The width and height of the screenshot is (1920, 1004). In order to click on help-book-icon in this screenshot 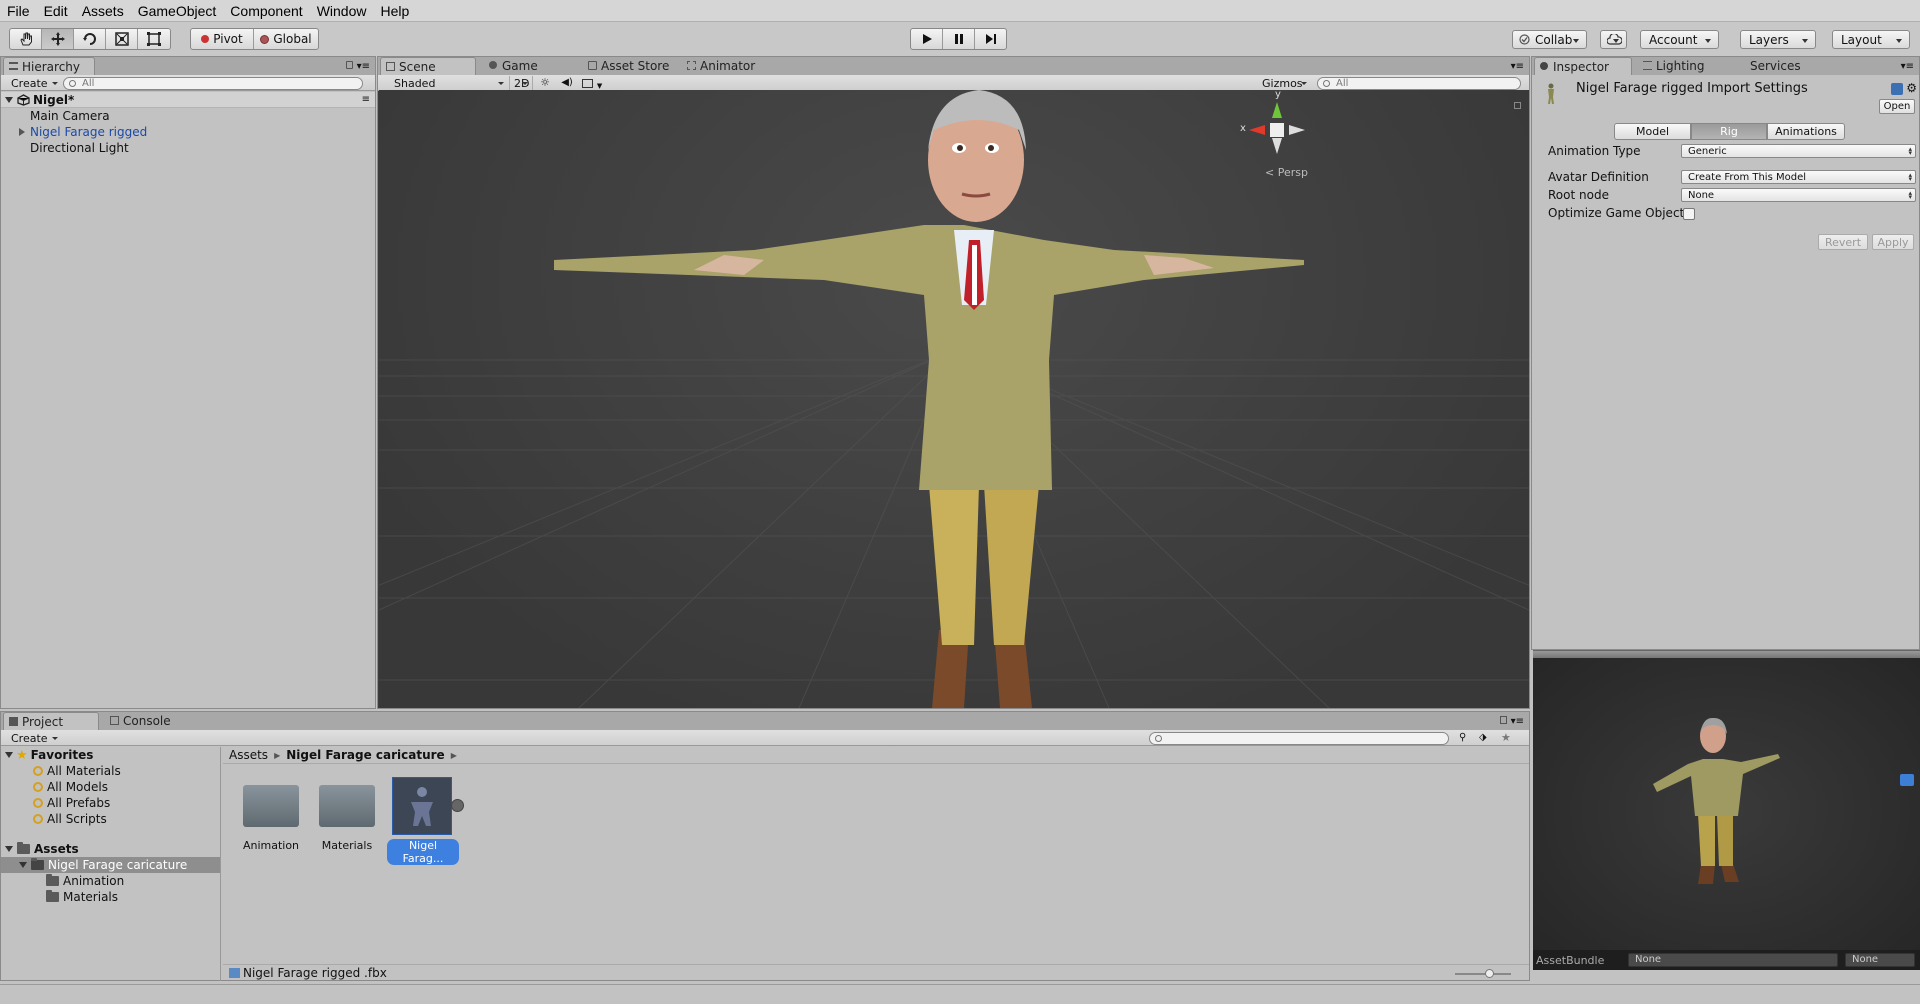, I will do `click(1897, 89)`.